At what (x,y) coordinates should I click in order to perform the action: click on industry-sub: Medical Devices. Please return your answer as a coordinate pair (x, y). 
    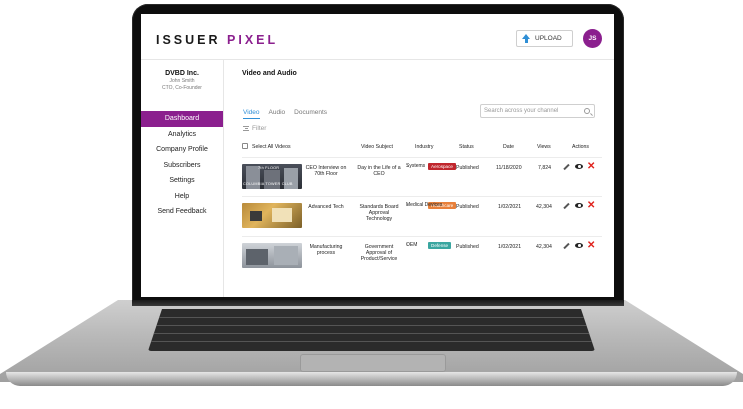
    Looking at the image, I should click on (424, 205).